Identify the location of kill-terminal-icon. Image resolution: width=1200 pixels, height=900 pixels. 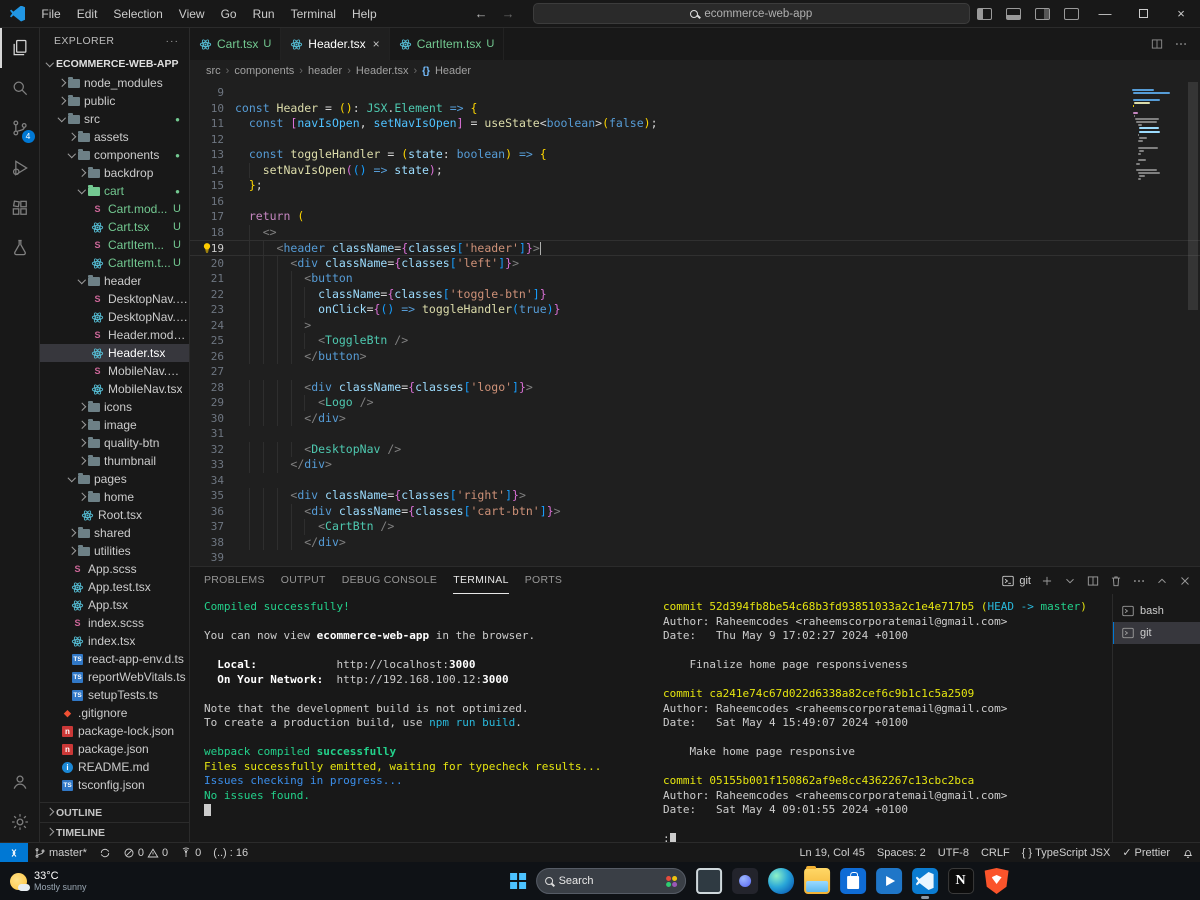
(1116, 581).